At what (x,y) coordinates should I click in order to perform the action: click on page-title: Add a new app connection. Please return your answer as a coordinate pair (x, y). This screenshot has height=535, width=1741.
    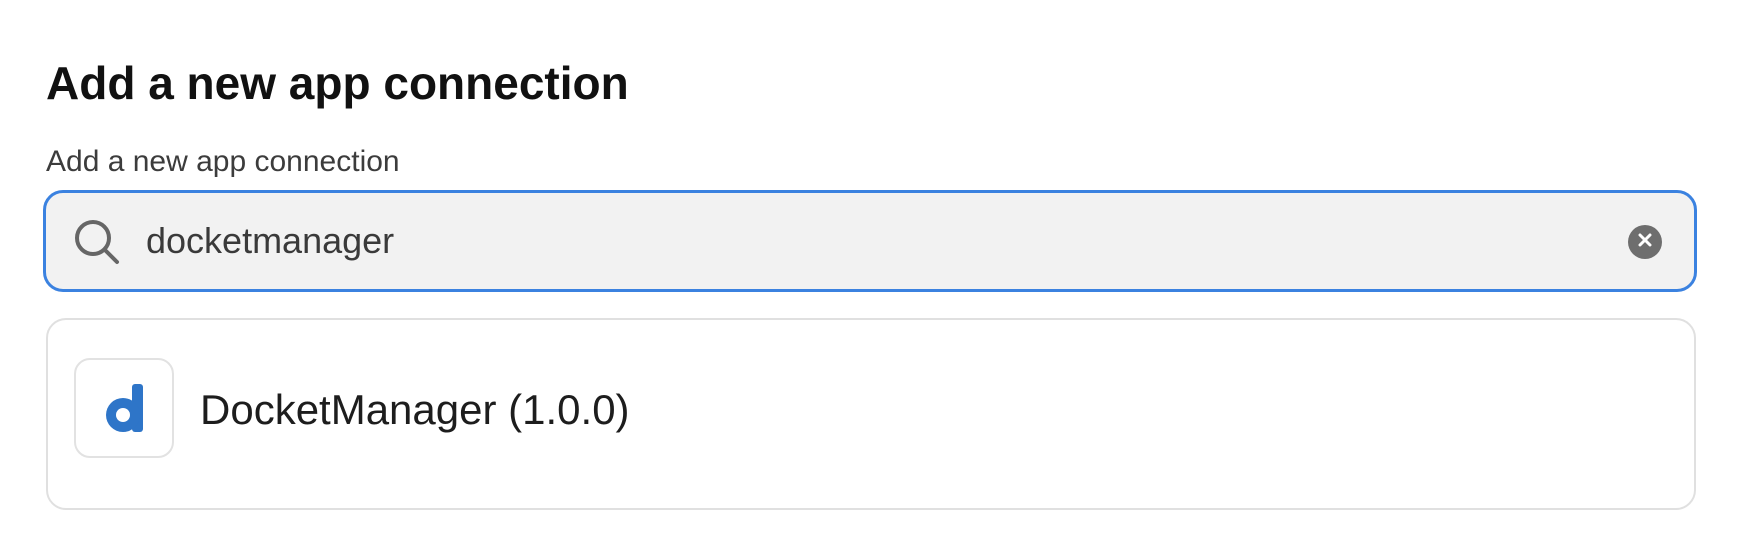
    Looking at the image, I should click on (337, 83).